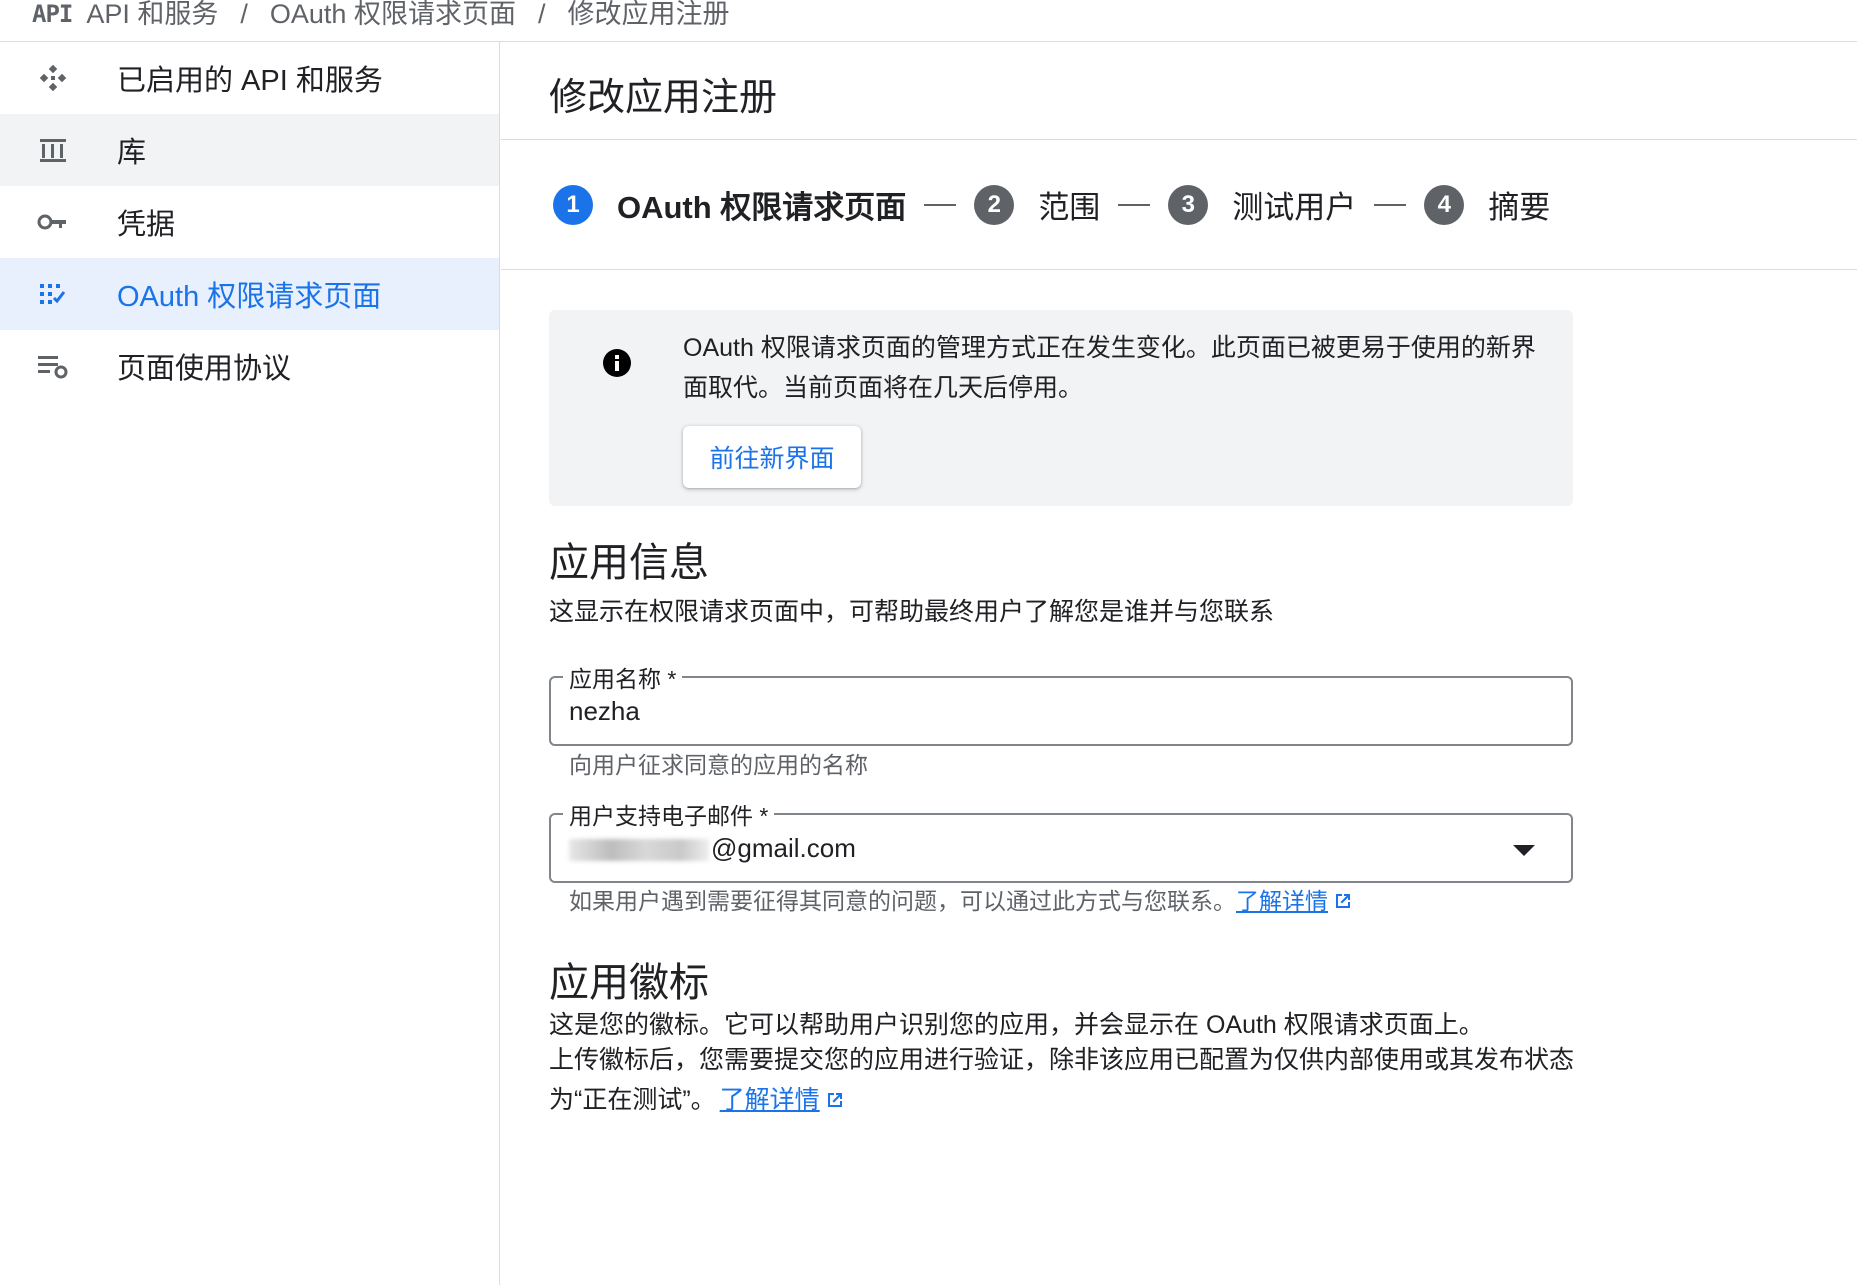  I want to click on step-label: OAuth 权限请求页面, so click(762, 207).